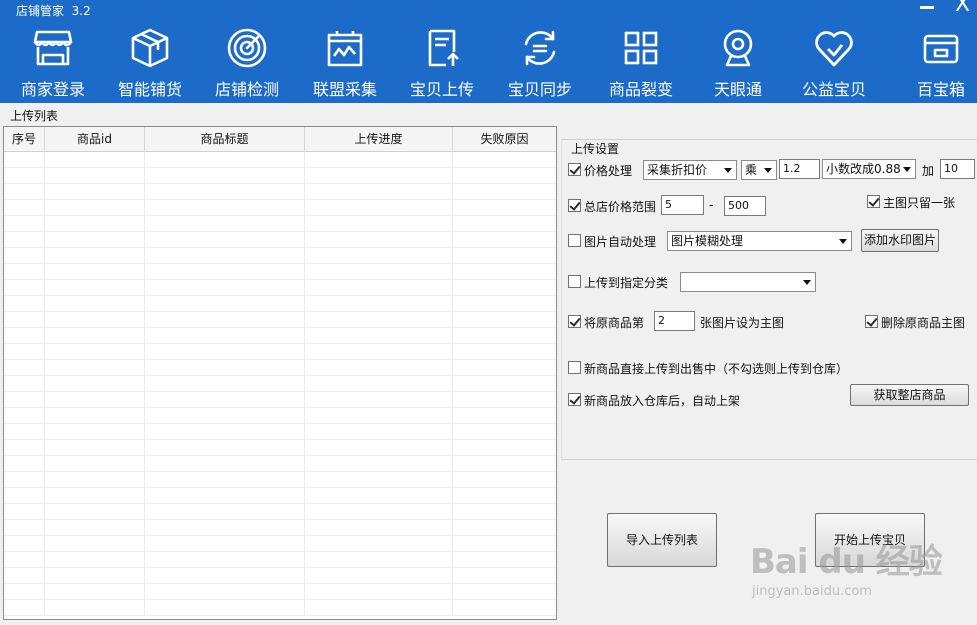 The height and width of the screenshot is (625, 977). I want to click on col-index: 序号, so click(24, 139).